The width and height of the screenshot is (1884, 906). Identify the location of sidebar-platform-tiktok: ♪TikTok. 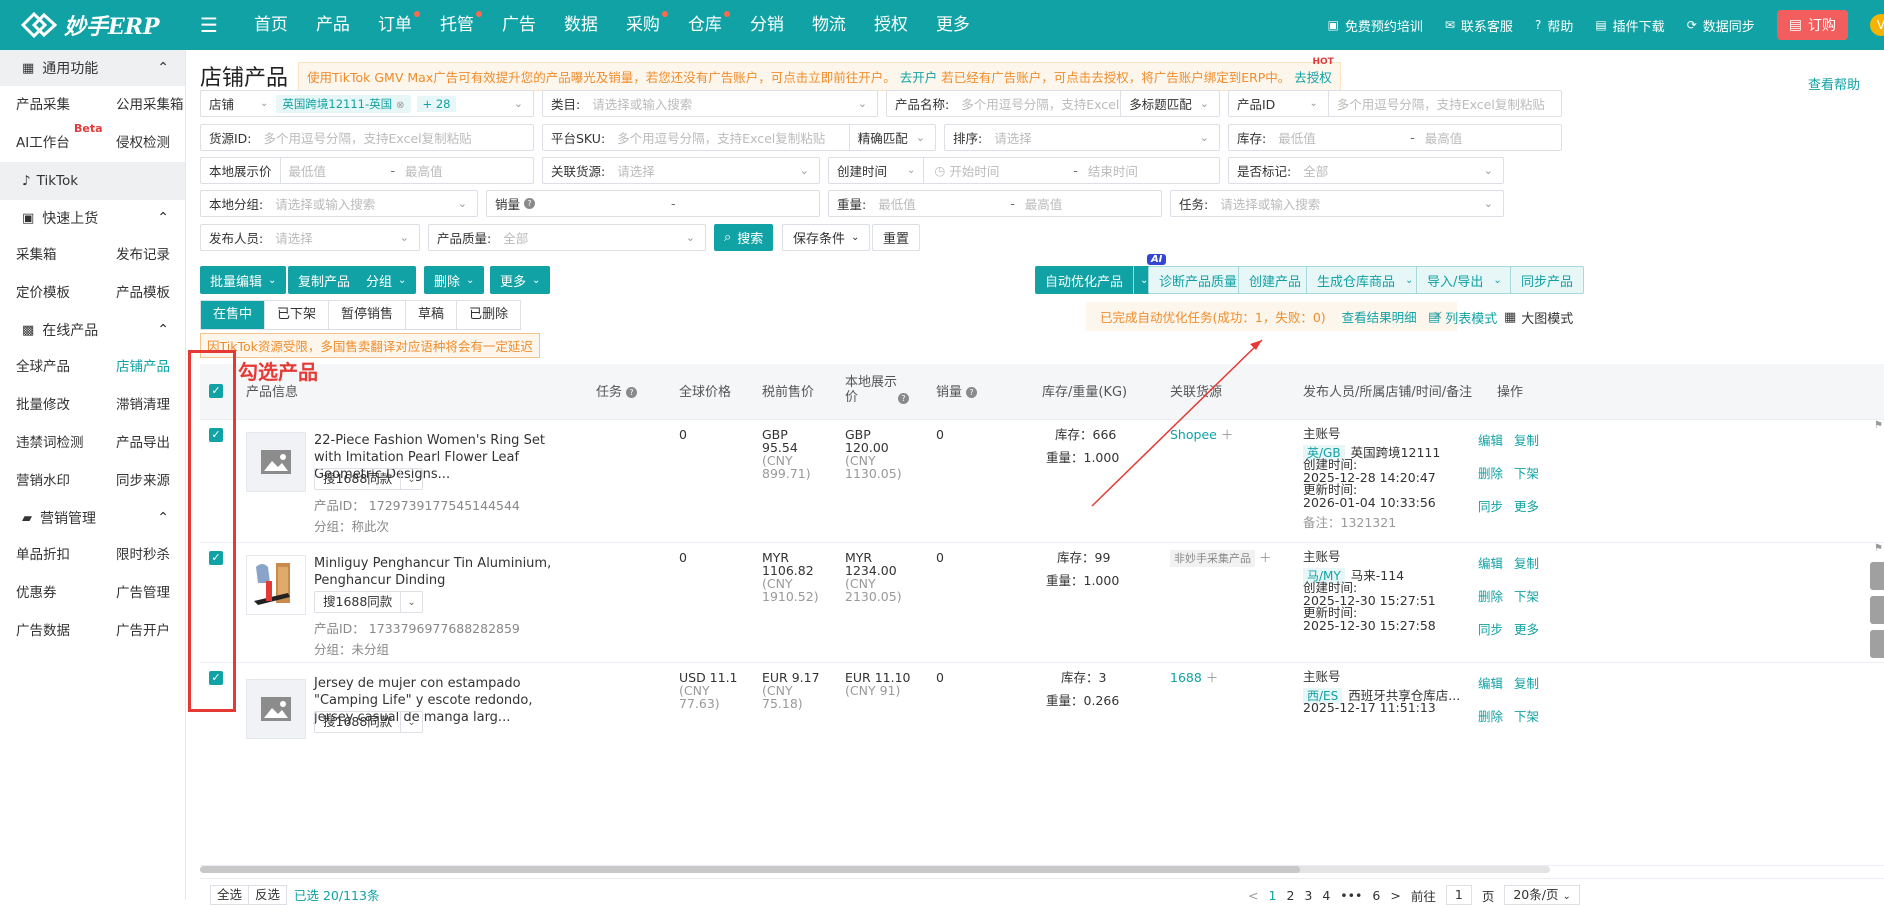
(92, 181).